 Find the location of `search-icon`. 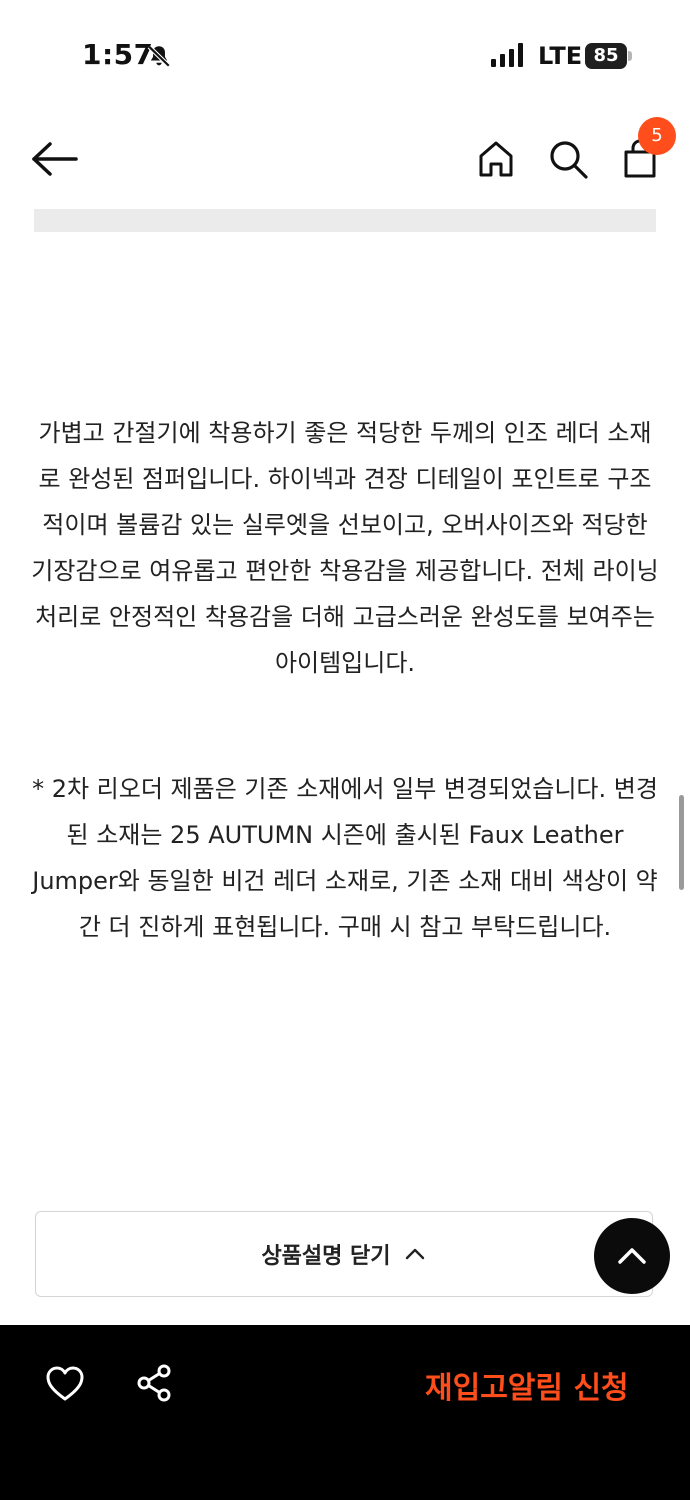

search-icon is located at coordinates (568, 159).